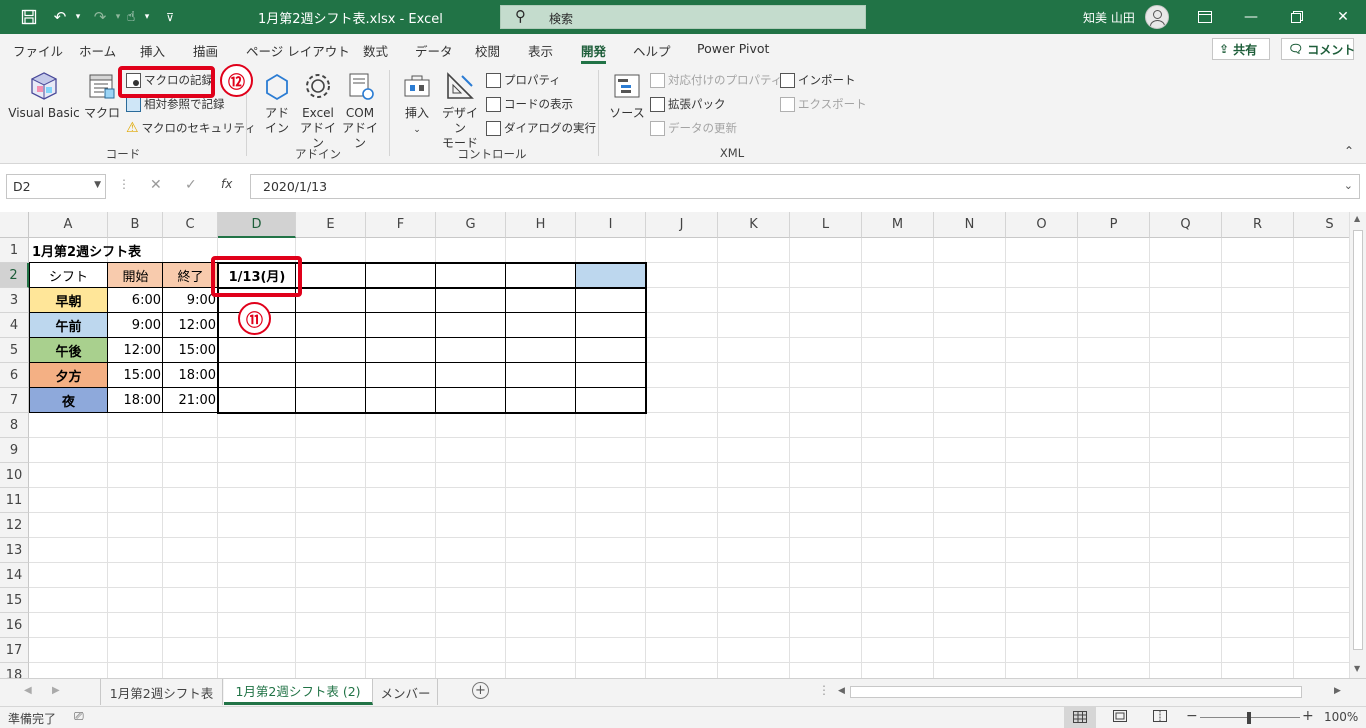 This screenshot has width=1366, height=728. I want to click on page-layout-view-icon, so click(1120, 717).